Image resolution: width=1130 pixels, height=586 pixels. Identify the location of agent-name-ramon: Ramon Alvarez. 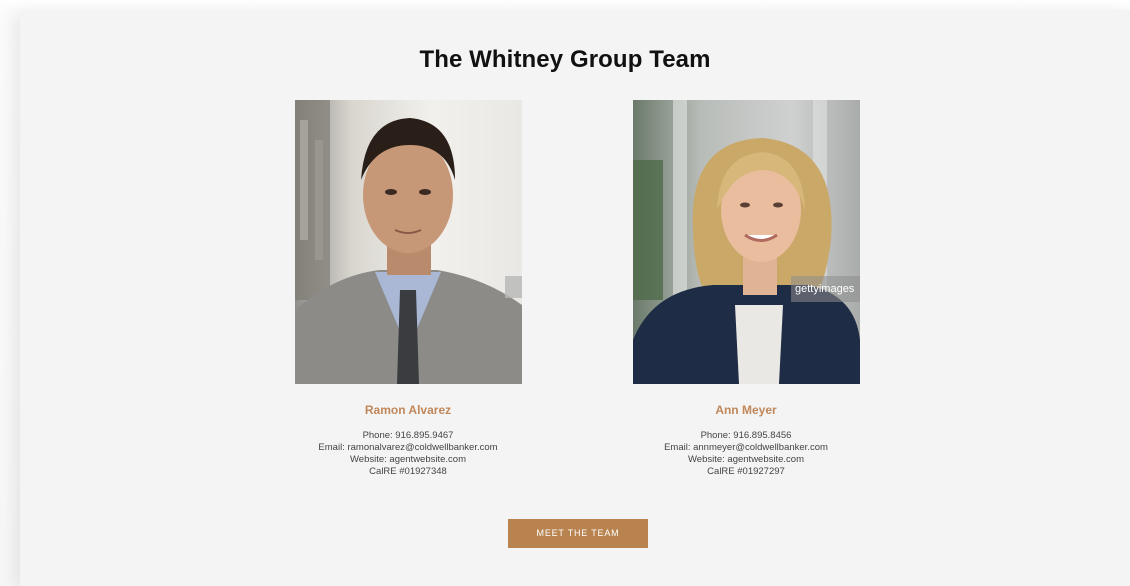
(408, 410).